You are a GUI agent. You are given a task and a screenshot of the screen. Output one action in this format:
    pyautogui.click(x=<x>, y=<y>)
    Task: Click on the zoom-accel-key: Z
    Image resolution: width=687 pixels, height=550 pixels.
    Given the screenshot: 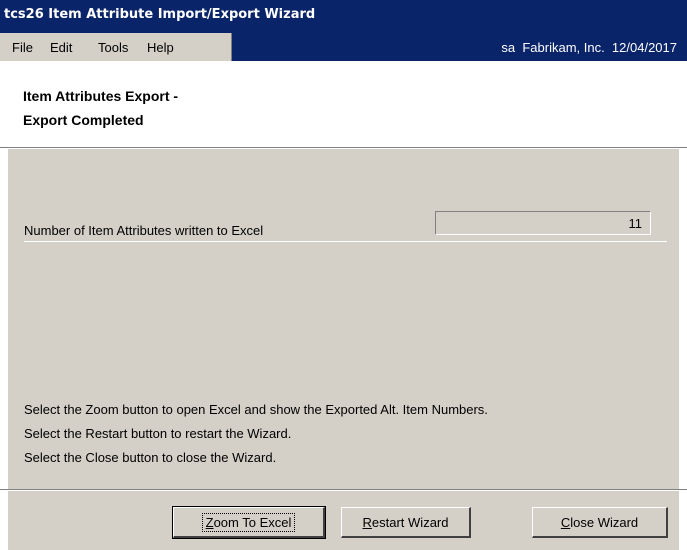 What is the action you would take?
    pyautogui.click(x=209, y=522)
    